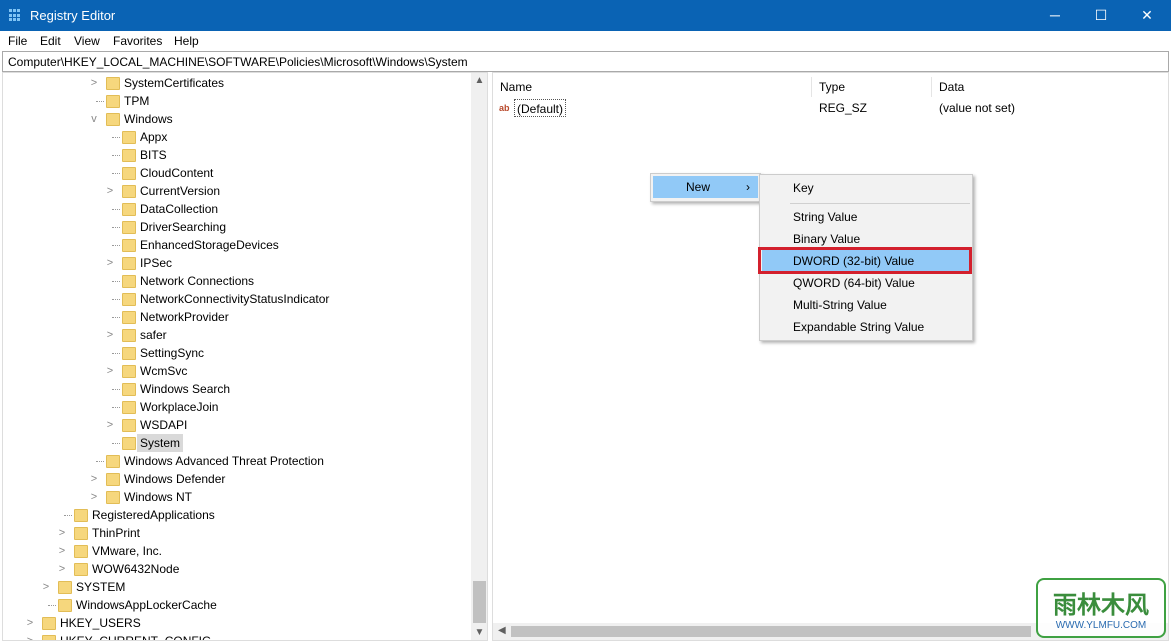 This screenshot has width=1171, height=643. What do you see at coordinates (236, 443) in the screenshot?
I see `tree-item: System` at bounding box center [236, 443].